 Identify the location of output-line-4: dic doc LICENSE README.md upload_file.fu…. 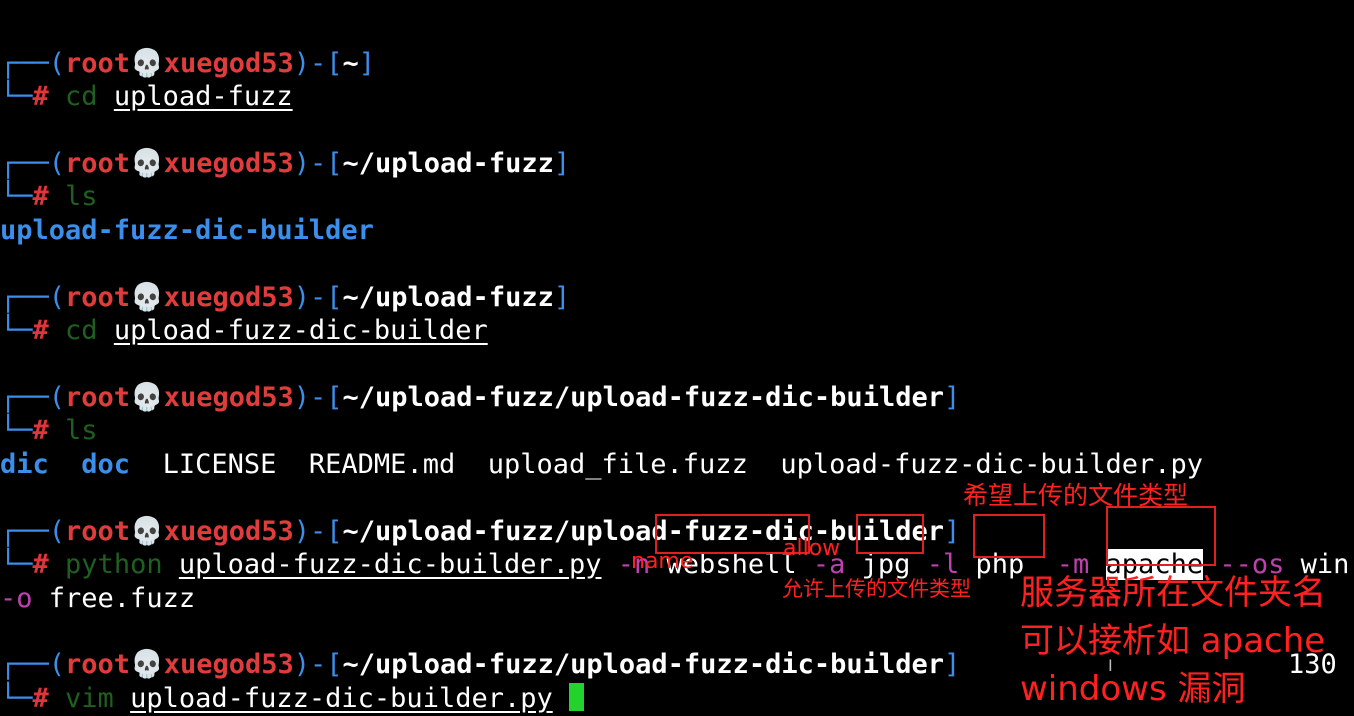
(601, 447).